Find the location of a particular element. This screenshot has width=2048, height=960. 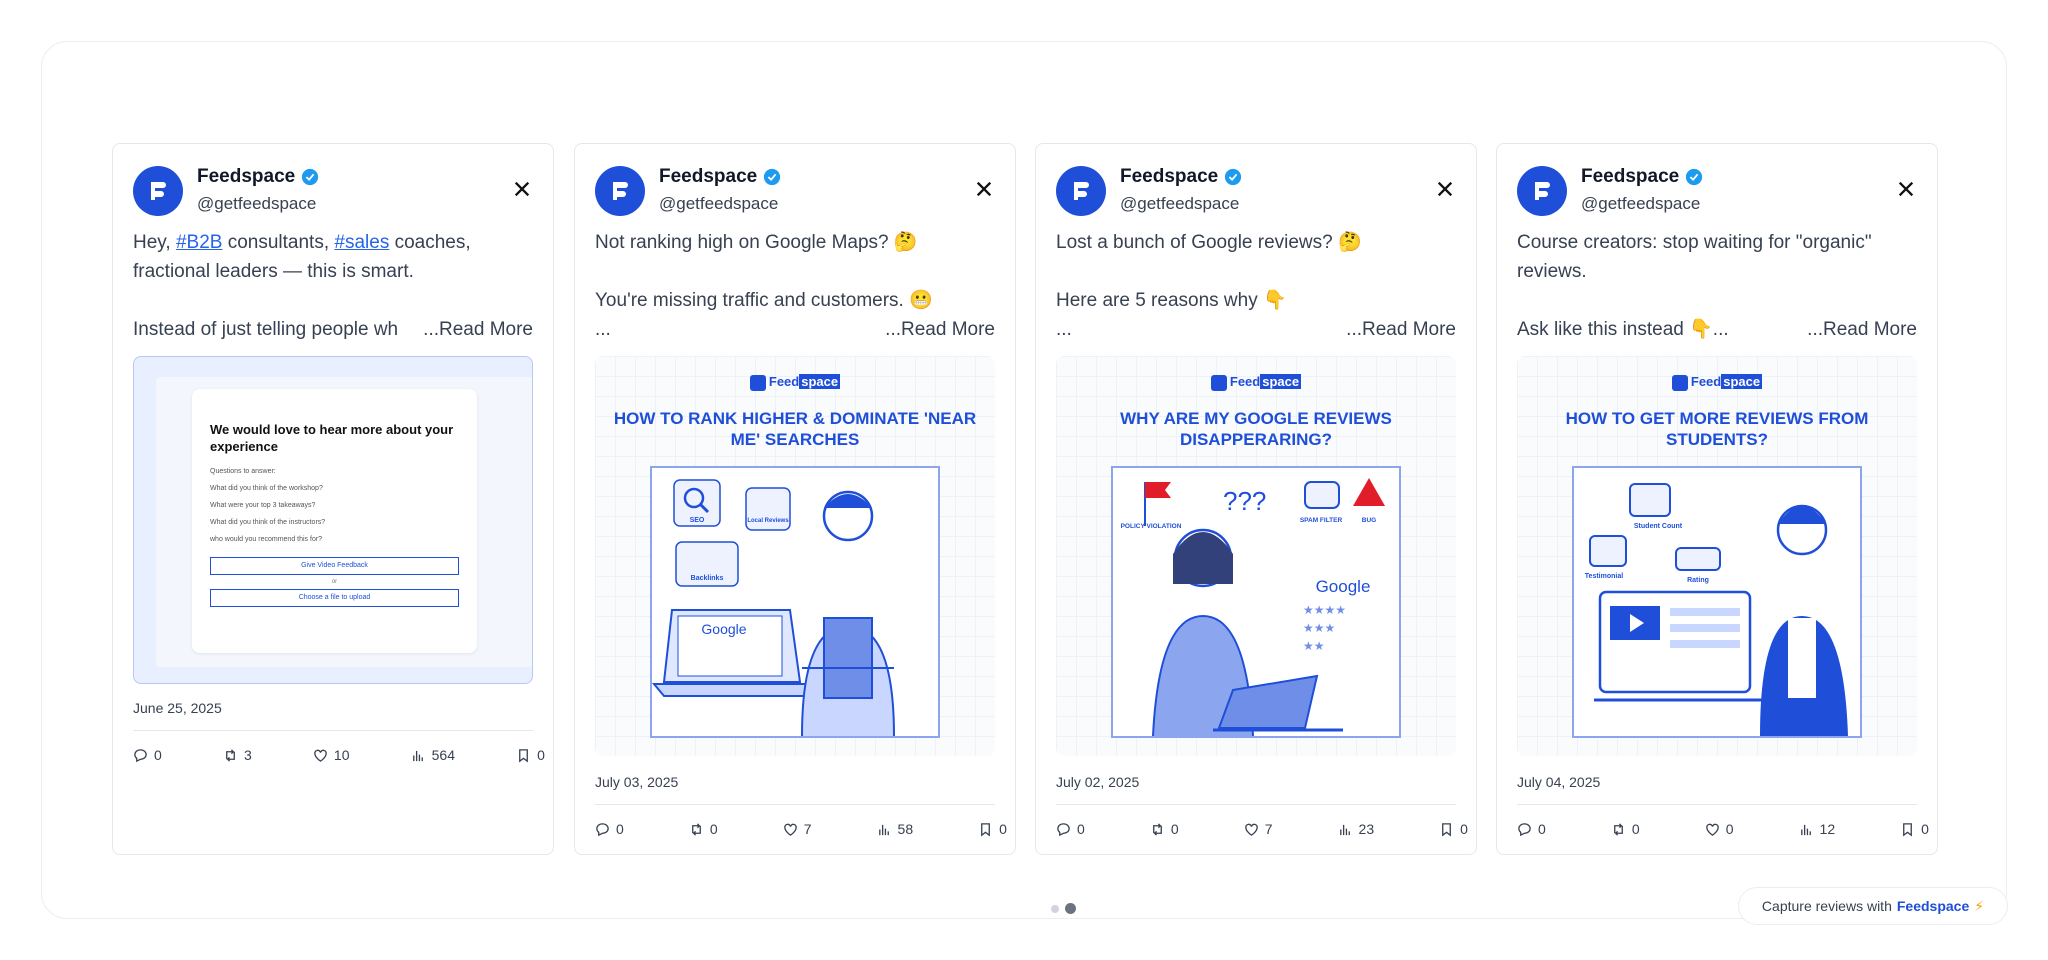

hashtag-sales-link: #sales is located at coordinates (361, 242).